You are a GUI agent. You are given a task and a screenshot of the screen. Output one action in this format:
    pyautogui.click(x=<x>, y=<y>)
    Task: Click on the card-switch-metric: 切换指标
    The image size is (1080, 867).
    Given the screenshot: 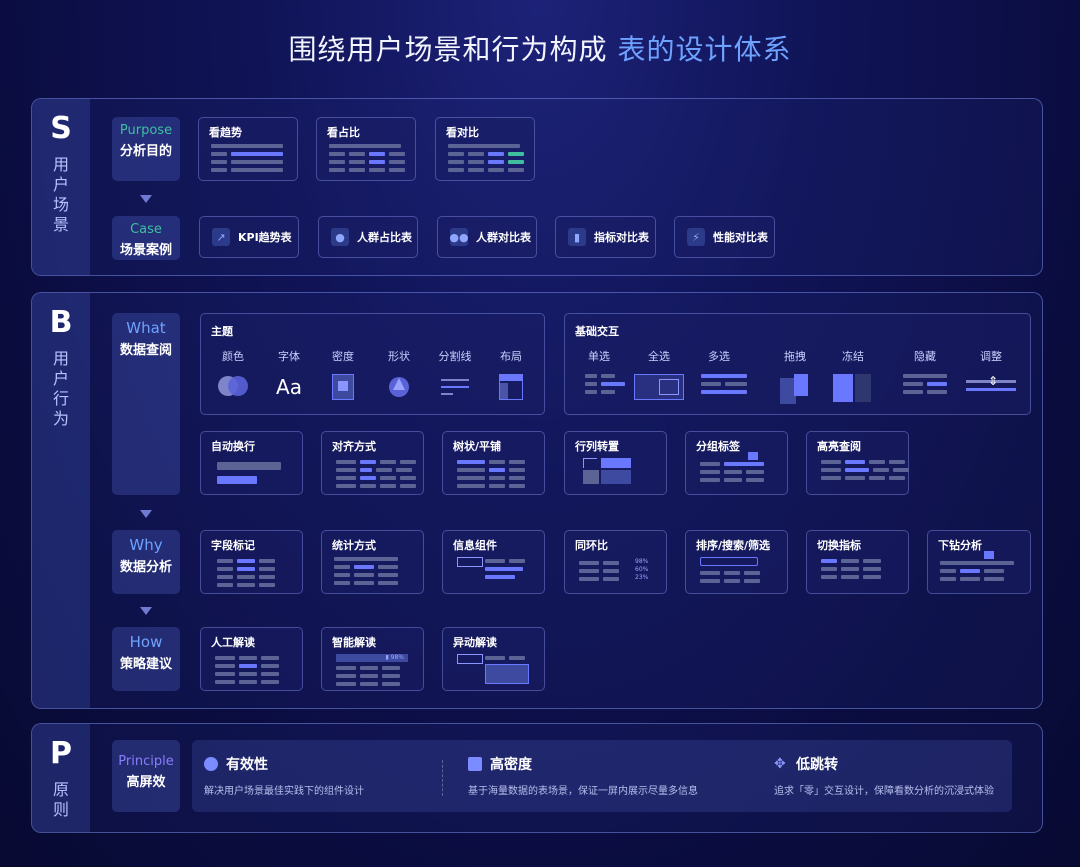 What is the action you would take?
    pyautogui.click(x=857, y=562)
    